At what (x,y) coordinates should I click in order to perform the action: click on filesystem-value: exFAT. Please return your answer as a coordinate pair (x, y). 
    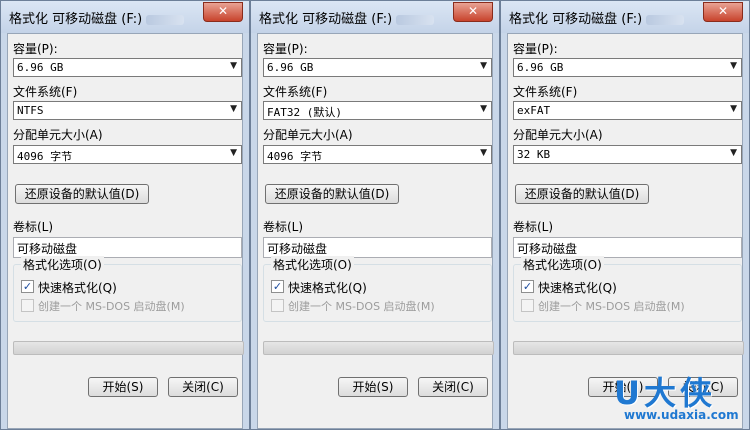
    Looking at the image, I should click on (534, 110).